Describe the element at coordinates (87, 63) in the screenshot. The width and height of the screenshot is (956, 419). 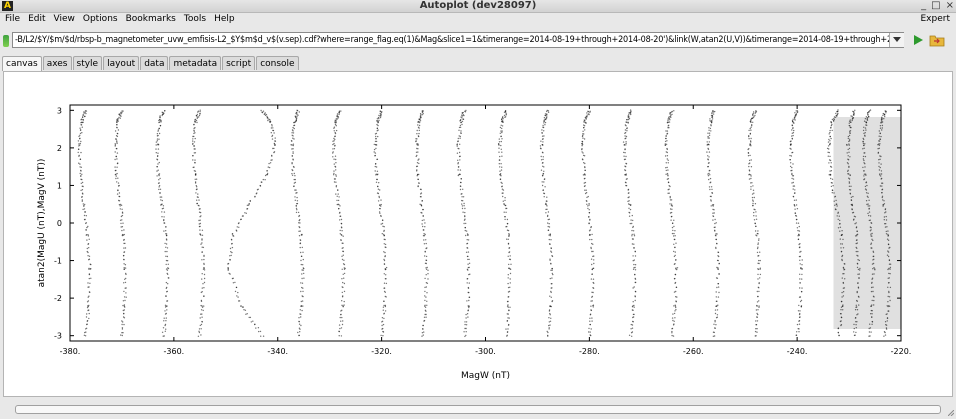
I see `tab-style: style` at that location.